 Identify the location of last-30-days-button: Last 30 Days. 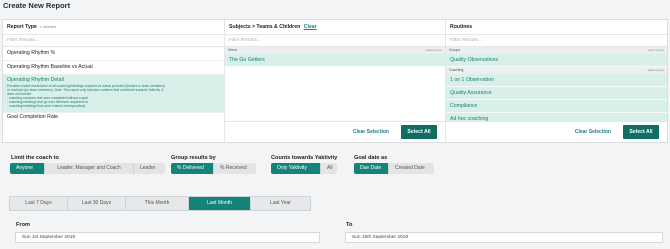
(97, 203).